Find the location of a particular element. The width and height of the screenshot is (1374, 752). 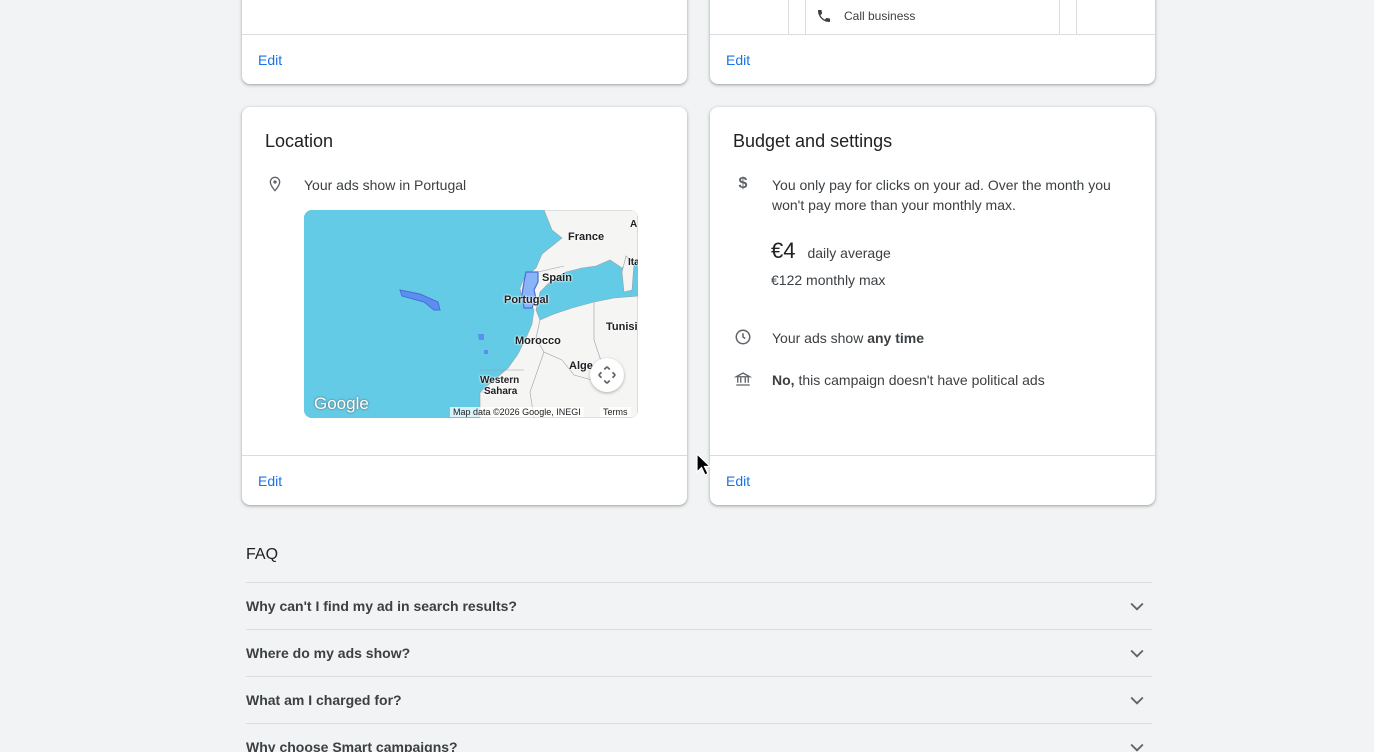

ad-preview-card-top-right: Call business Edit is located at coordinates (932, 42).